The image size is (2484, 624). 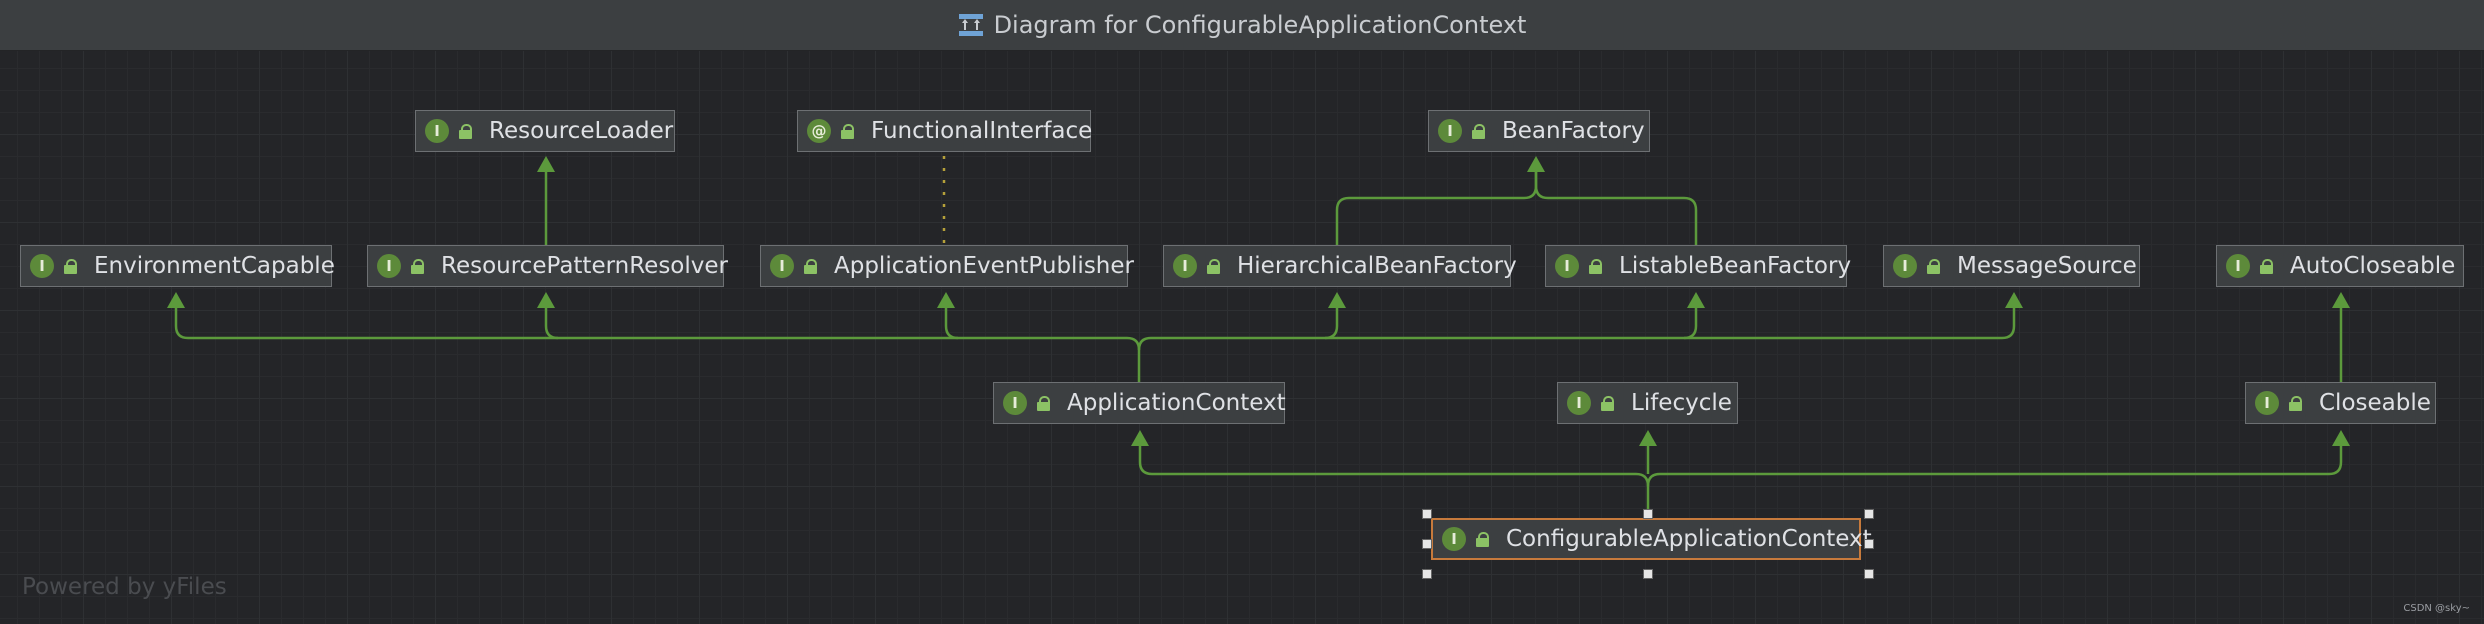 What do you see at coordinates (657, 344) in the screenshot?
I see `edge-applicationcontext-parents` at bounding box center [657, 344].